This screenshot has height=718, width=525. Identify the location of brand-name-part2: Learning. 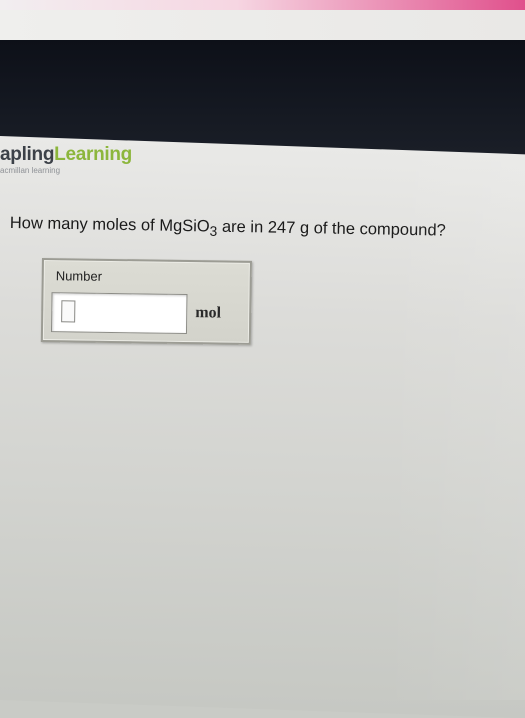
(93, 154).